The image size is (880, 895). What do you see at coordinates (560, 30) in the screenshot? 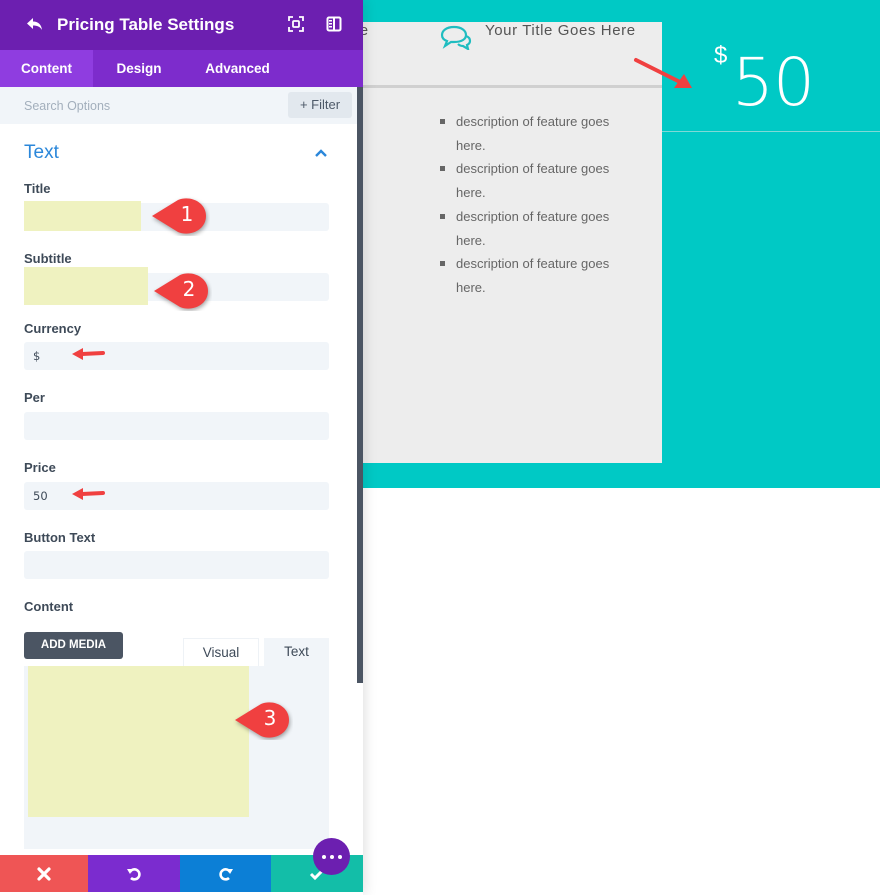
I see `column-title: Your Title Goes Here` at bounding box center [560, 30].